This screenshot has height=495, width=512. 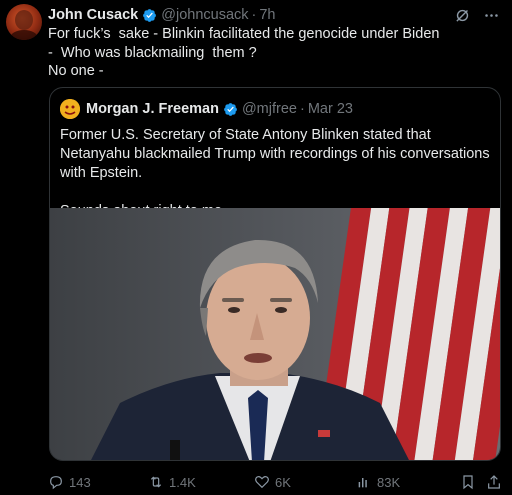 I want to click on quote-header: Morgan J. Freeman @mjfree · Mar 23, so click(x=206, y=109).